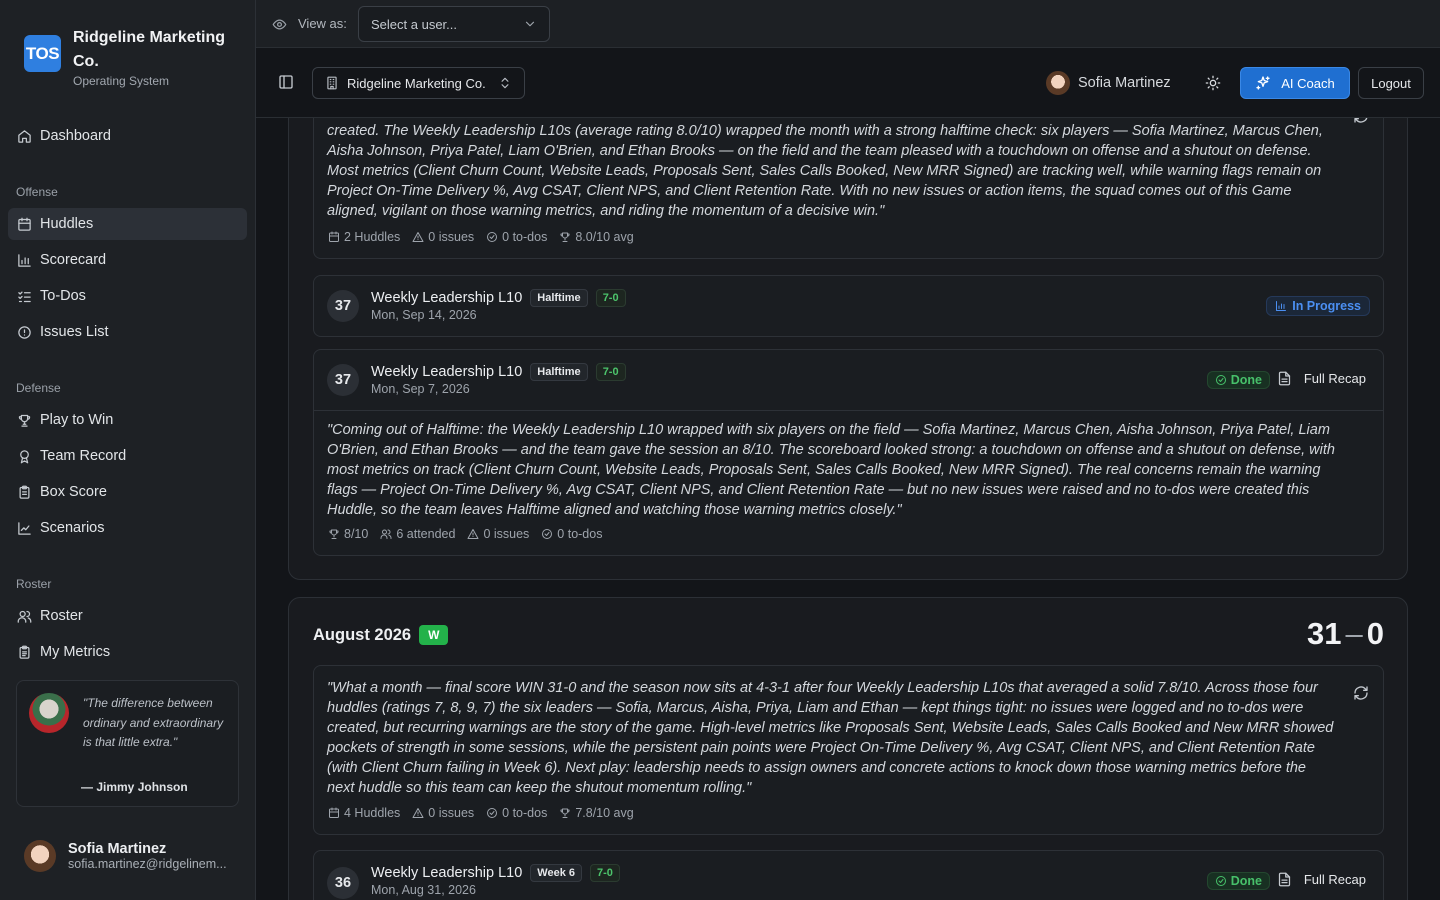 This screenshot has height=900, width=1440. Describe the element at coordinates (127, 136) in the screenshot. I see `sidebar-item-dashboard: Dashboard` at that location.